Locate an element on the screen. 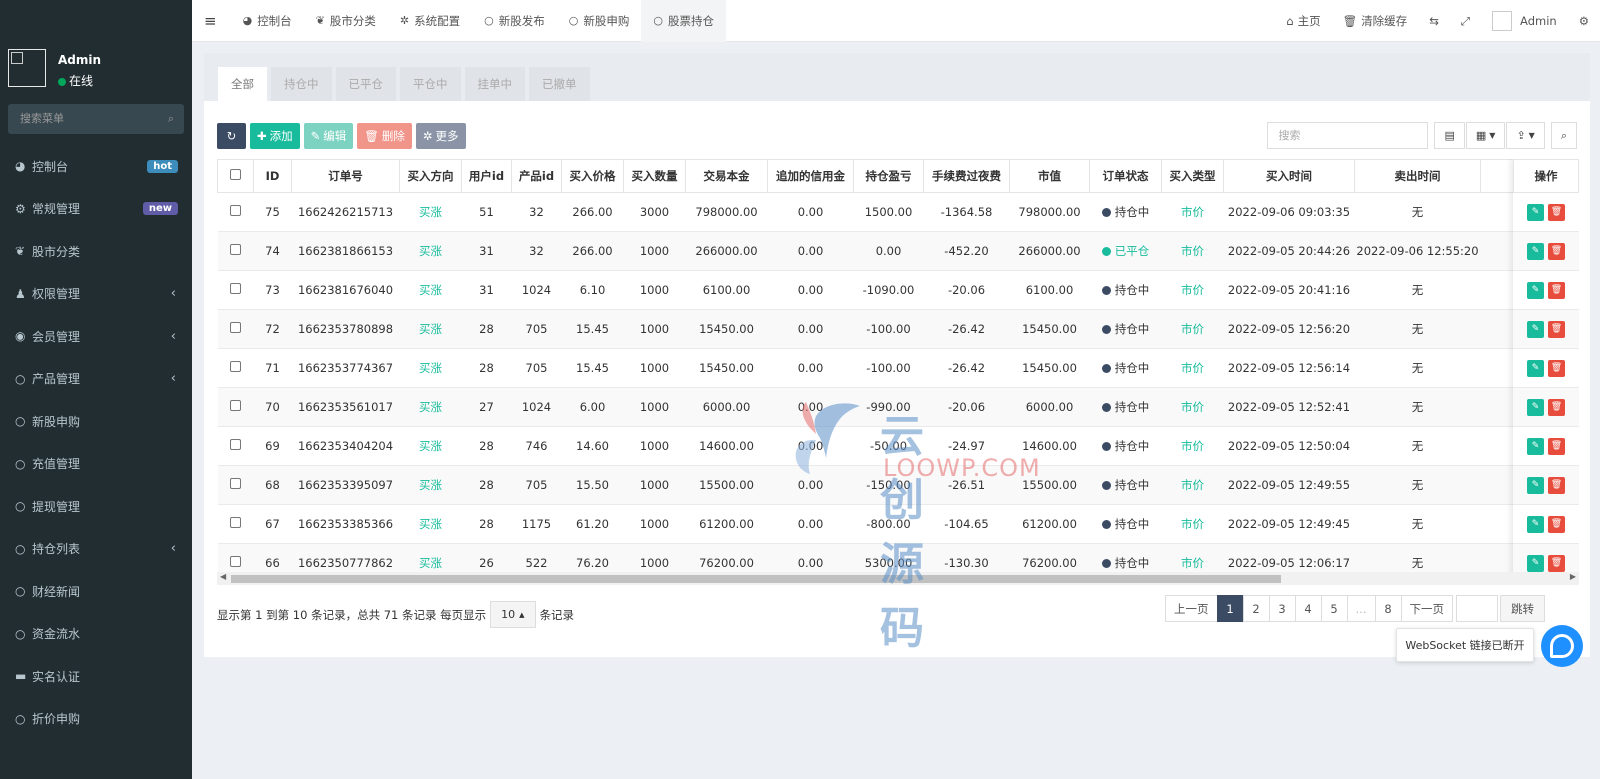 This screenshot has height=779, width=1600. nav-tab: ✲ 系统配置 is located at coordinates (430, 21).